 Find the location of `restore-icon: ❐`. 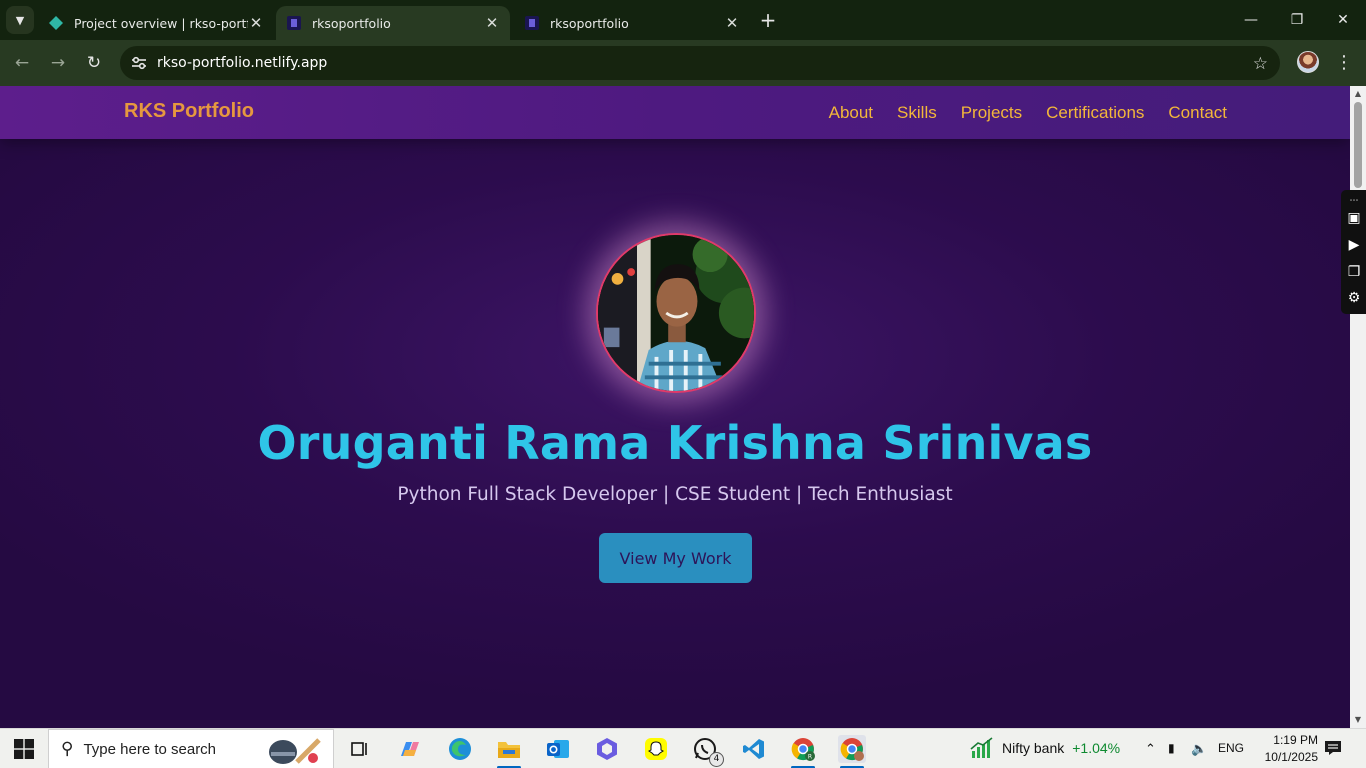

restore-icon: ❐ is located at coordinates (1297, 20).